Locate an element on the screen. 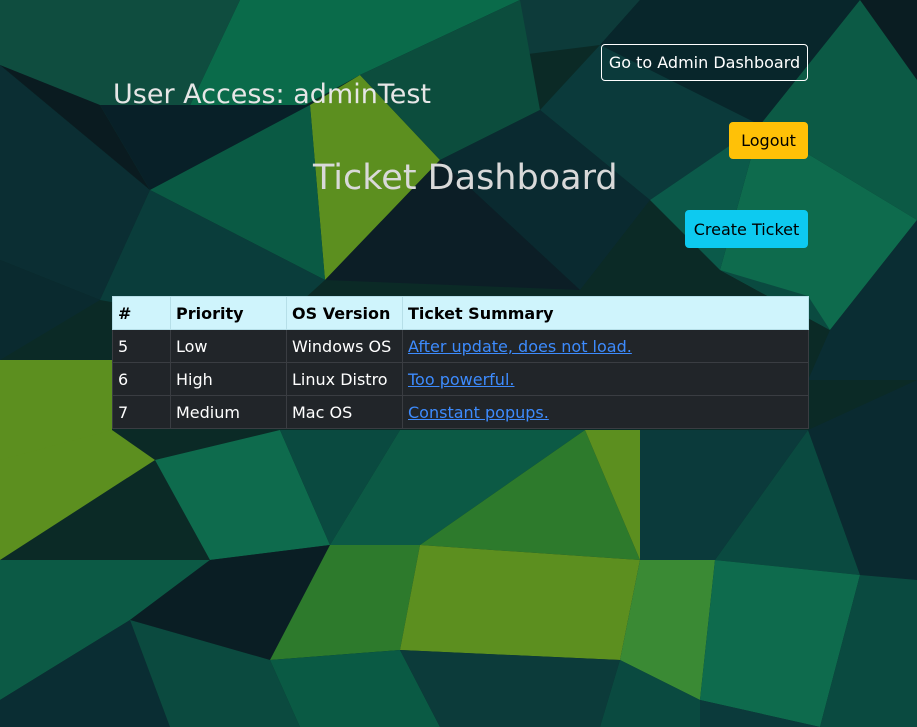 This screenshot has height=727, width=917. ticket-os-version: Windows OS is located at coordinates (344, 346).